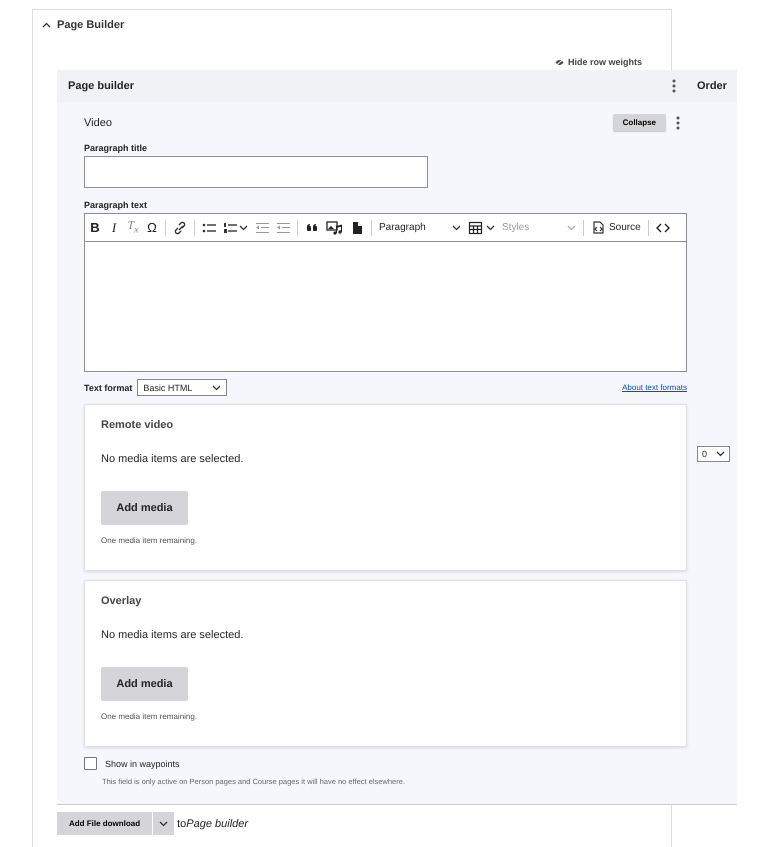 The image size is (781, 847). I want to click on paragraph-title-field, so click(256, 172).